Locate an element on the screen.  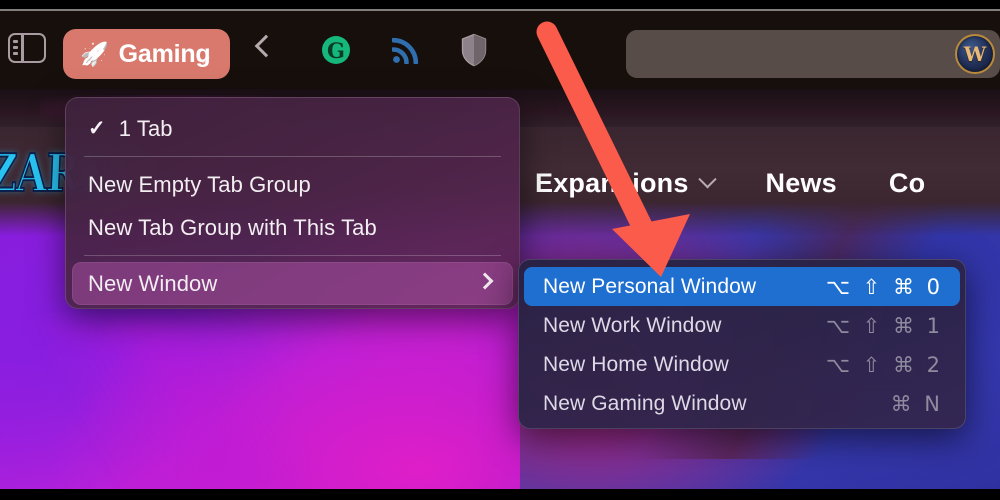
shield-privacy-icon is located at coordinates (474, 50).